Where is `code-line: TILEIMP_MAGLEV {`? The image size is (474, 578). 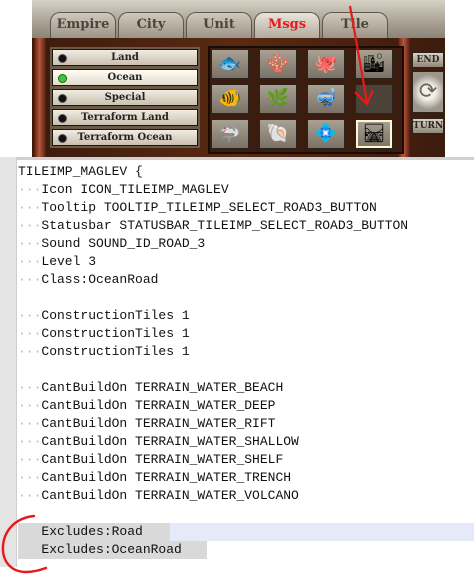
code-line: TILEIMP_MAGLEV { is located at coordinates (80, 171).